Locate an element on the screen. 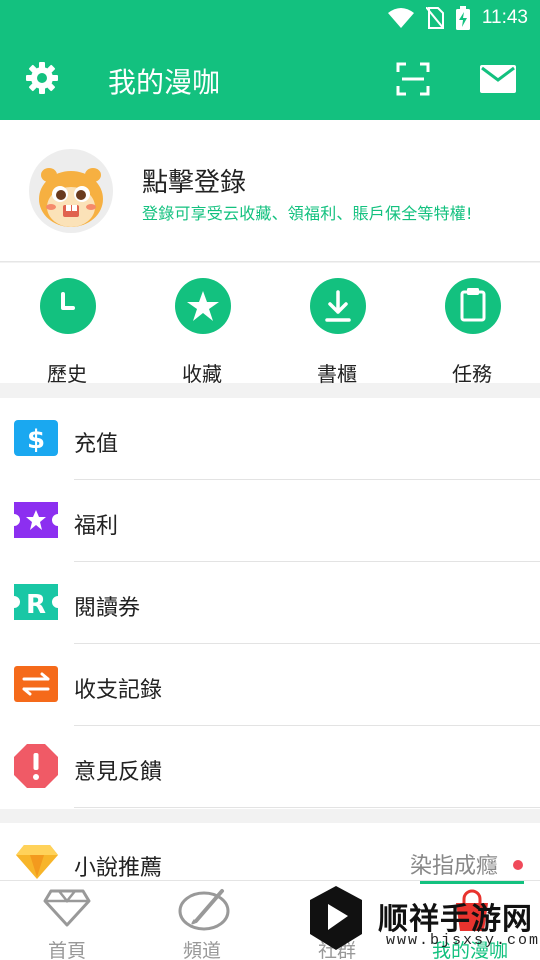  tab-channel: 頻道 is located at coordinates (202, 920).